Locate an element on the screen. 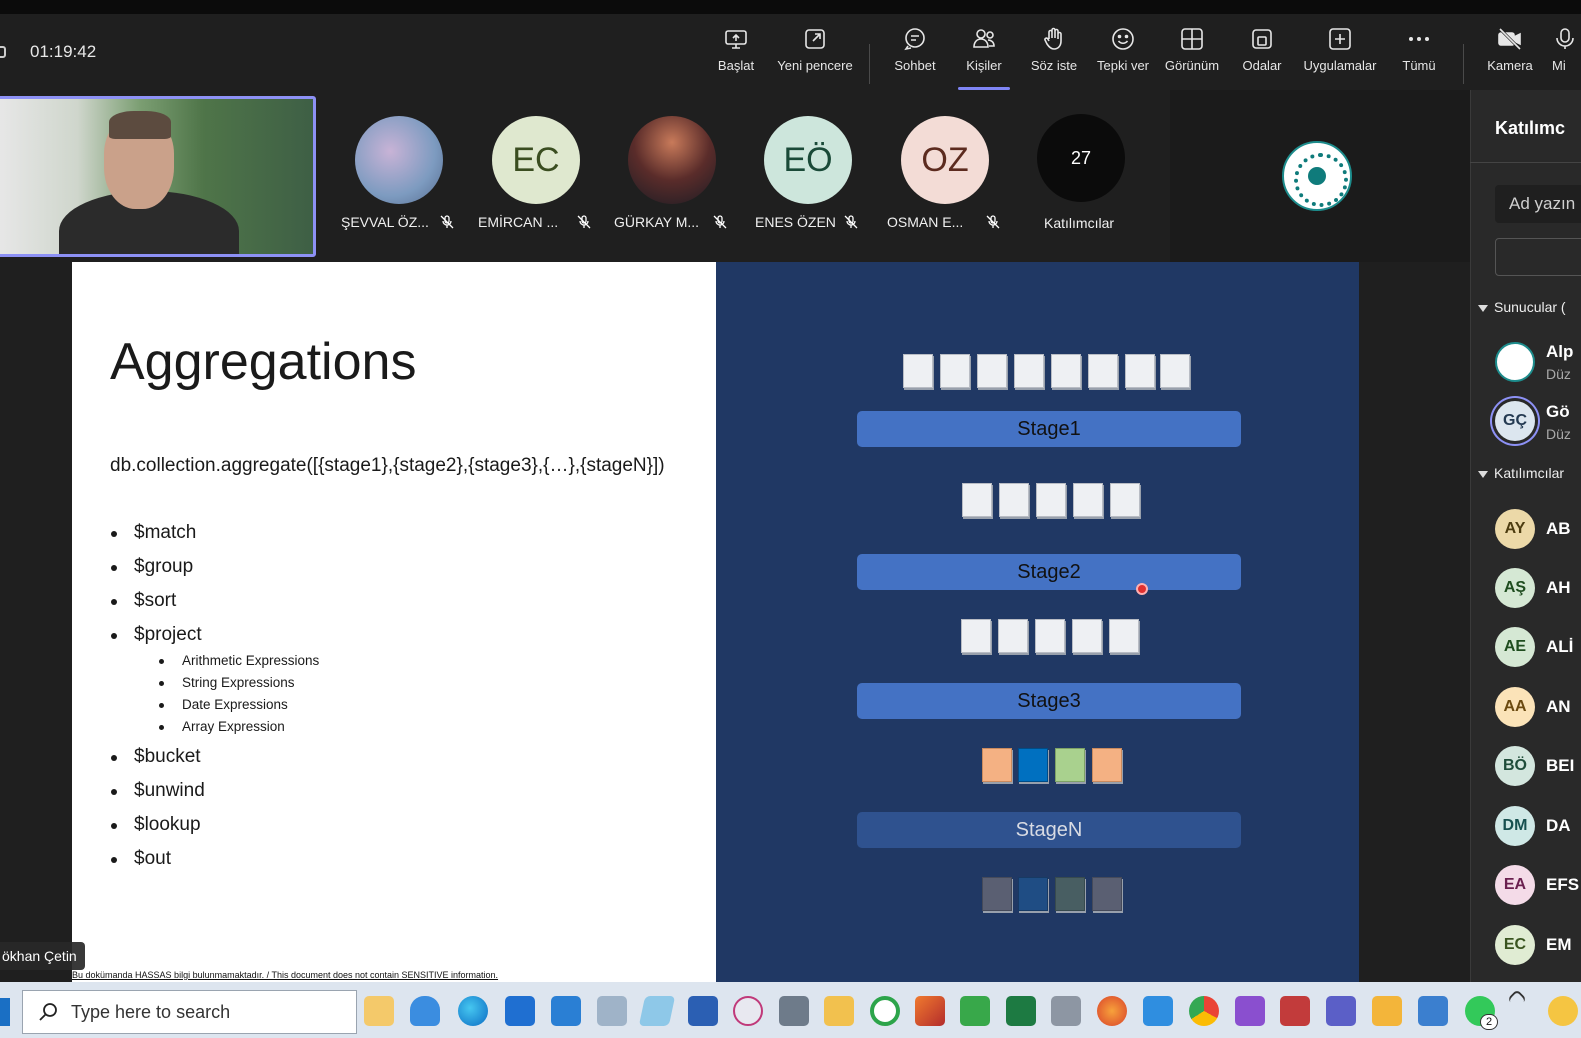 The height and width of the screenshot is (1038, 1581). calculator-icon is located at coordinates (794, 1011).